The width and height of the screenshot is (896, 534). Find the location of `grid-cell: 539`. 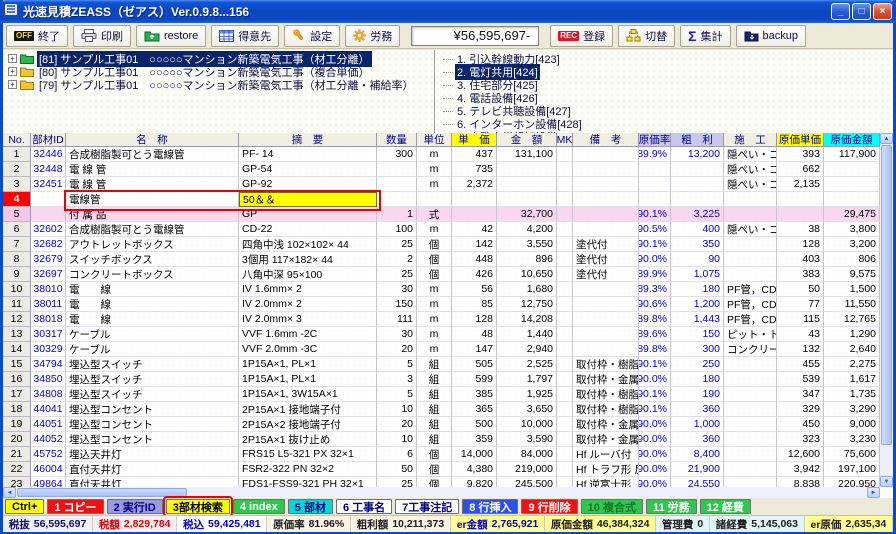

grid-cell: 539 is located at coordinates (800, 379).